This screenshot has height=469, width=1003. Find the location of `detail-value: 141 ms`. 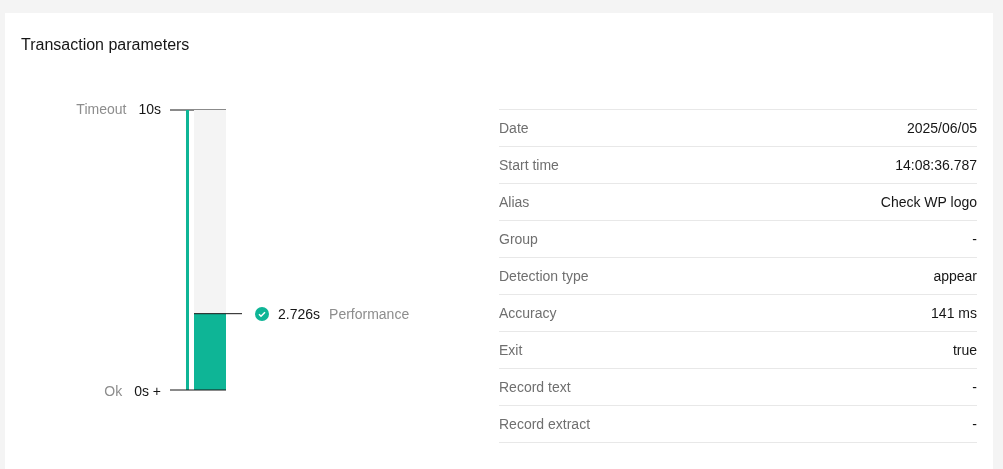

detail-value: 141 ms is located at coordinates (954, 313).